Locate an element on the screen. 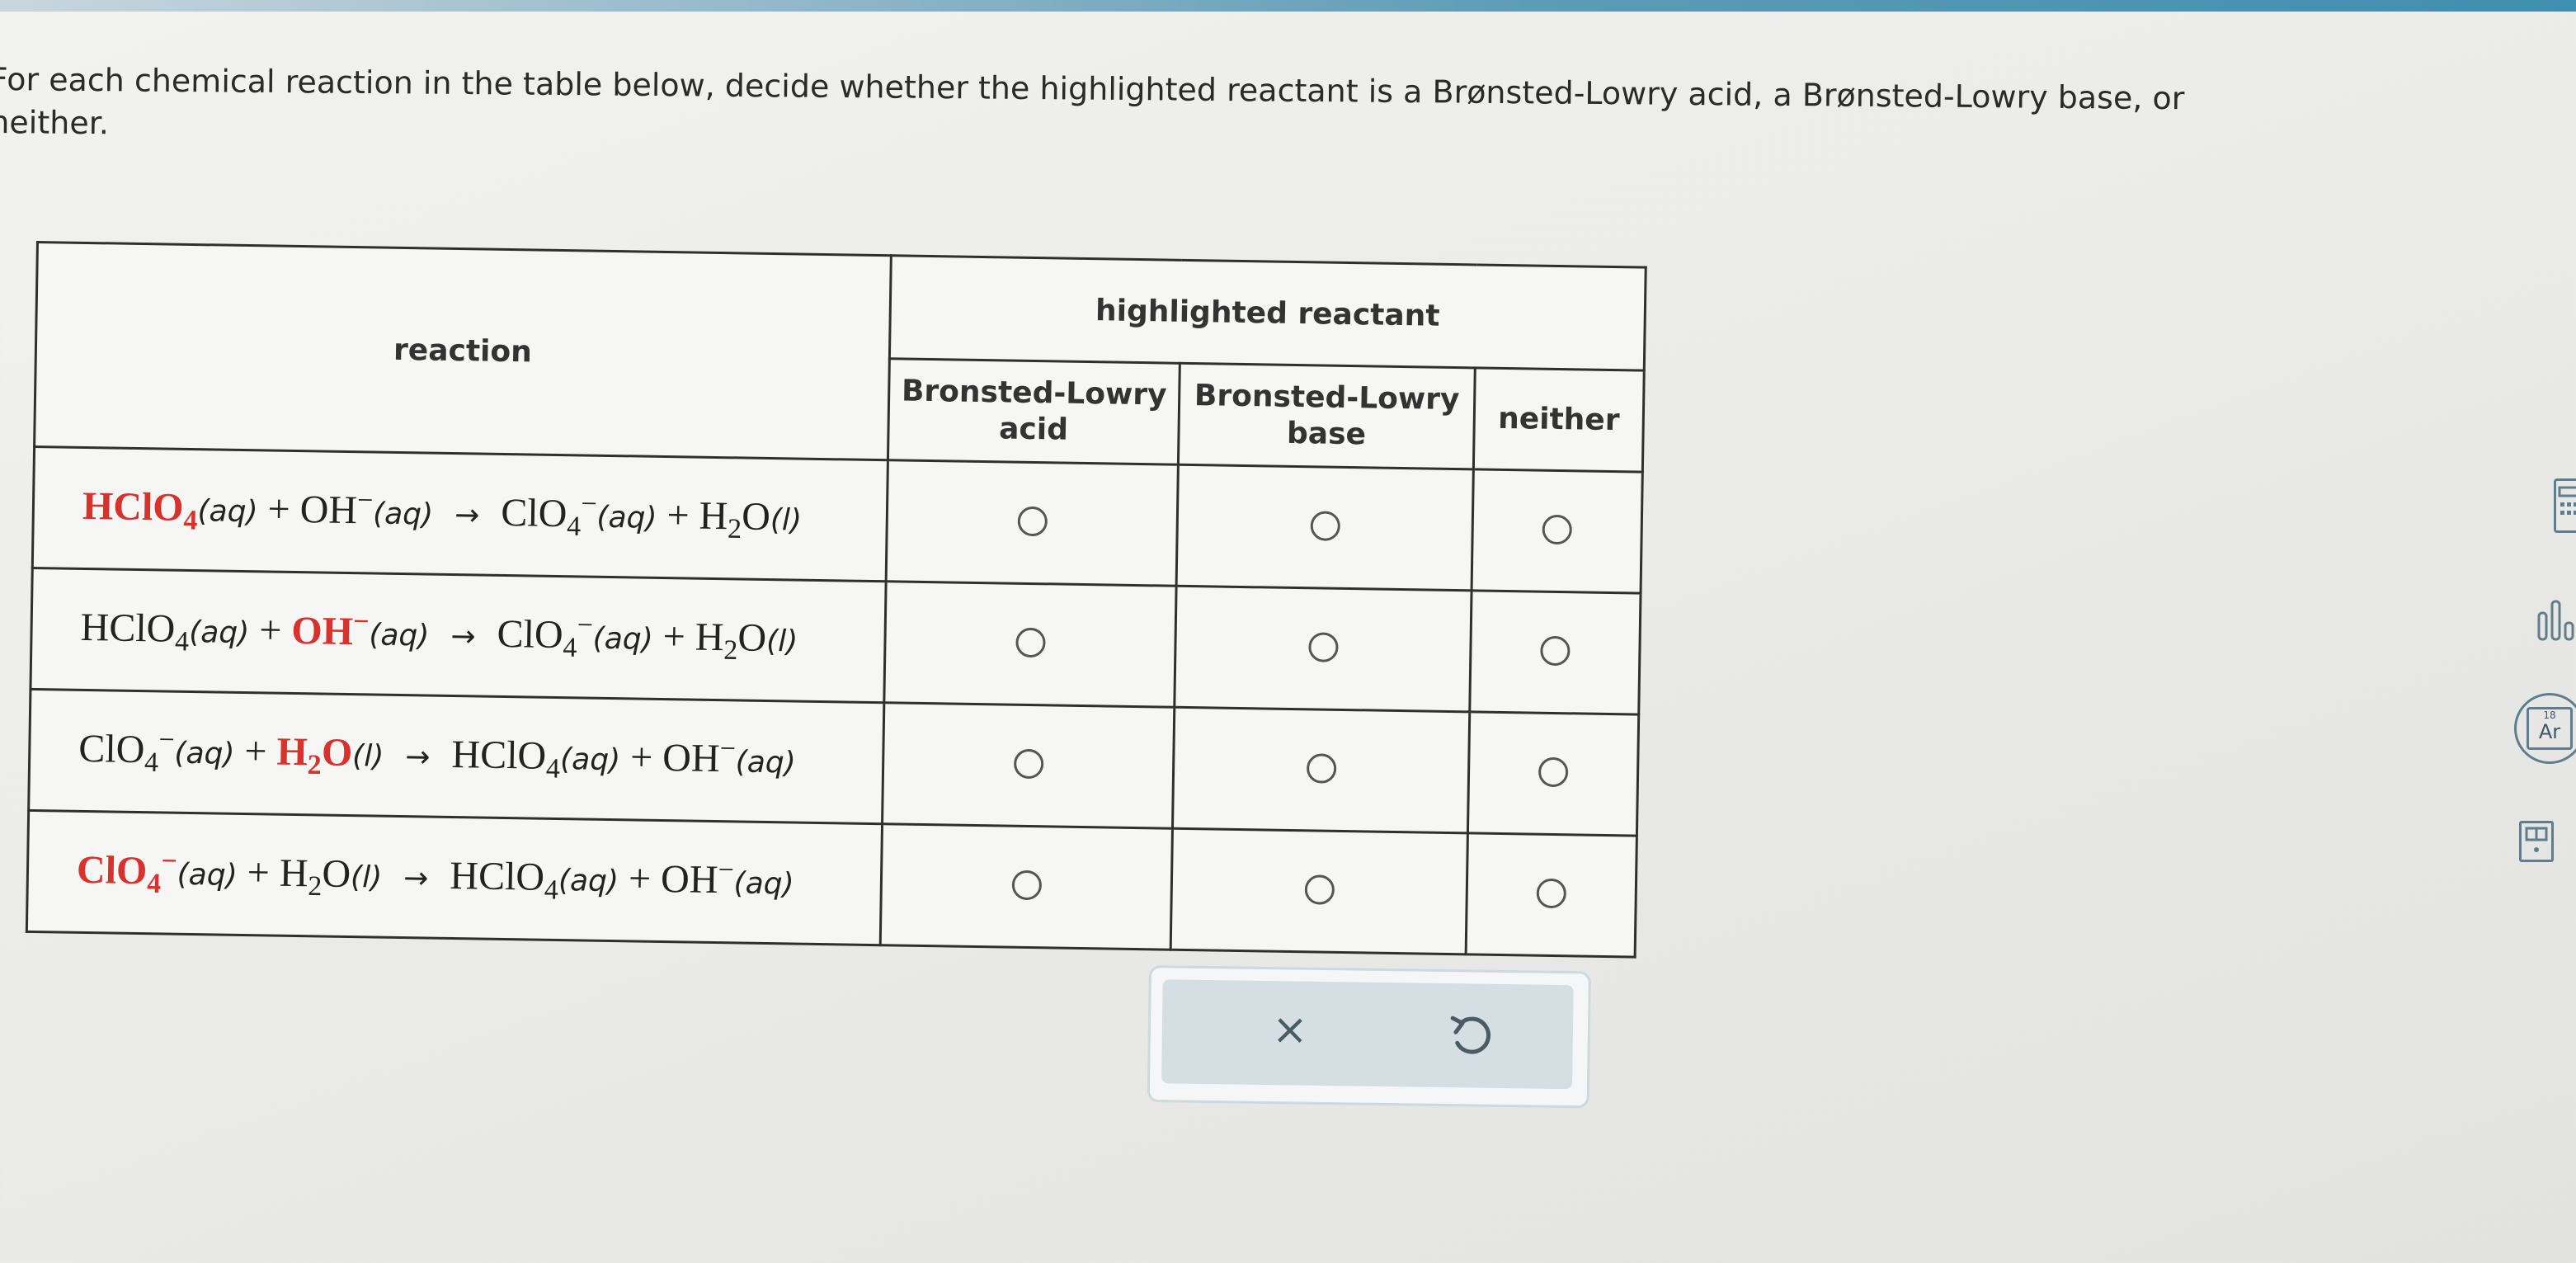  reaction-equation-1: HClO4(aq) + OH−(aq) → ClO4−(aq) + H2O(l) is located at coordinates (460, 514).